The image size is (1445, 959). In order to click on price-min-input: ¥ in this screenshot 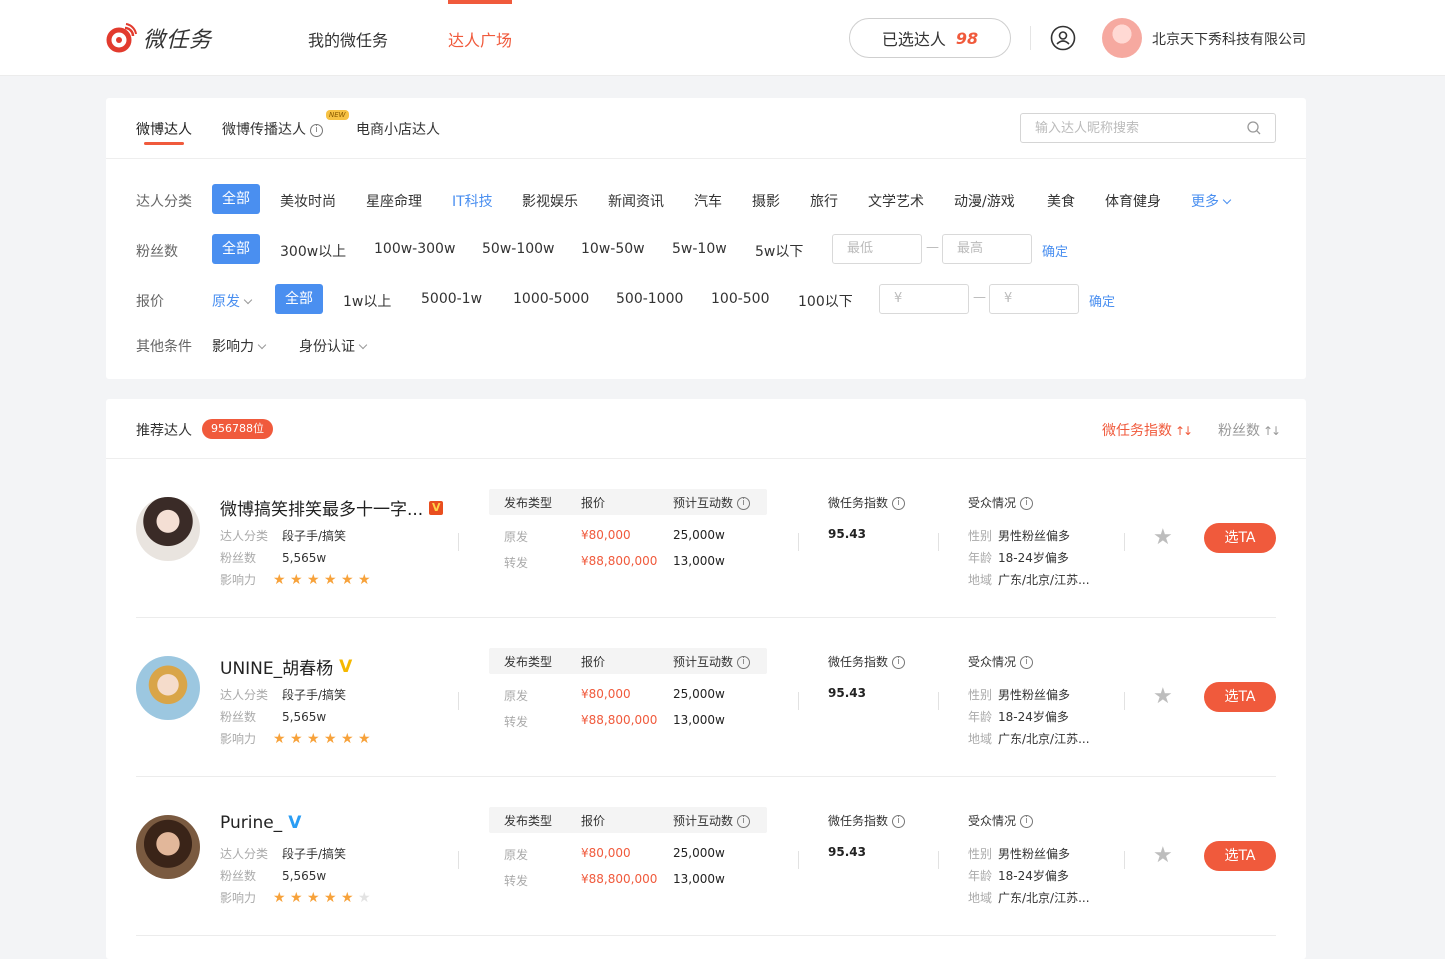, I will do `click(924, 299)`.